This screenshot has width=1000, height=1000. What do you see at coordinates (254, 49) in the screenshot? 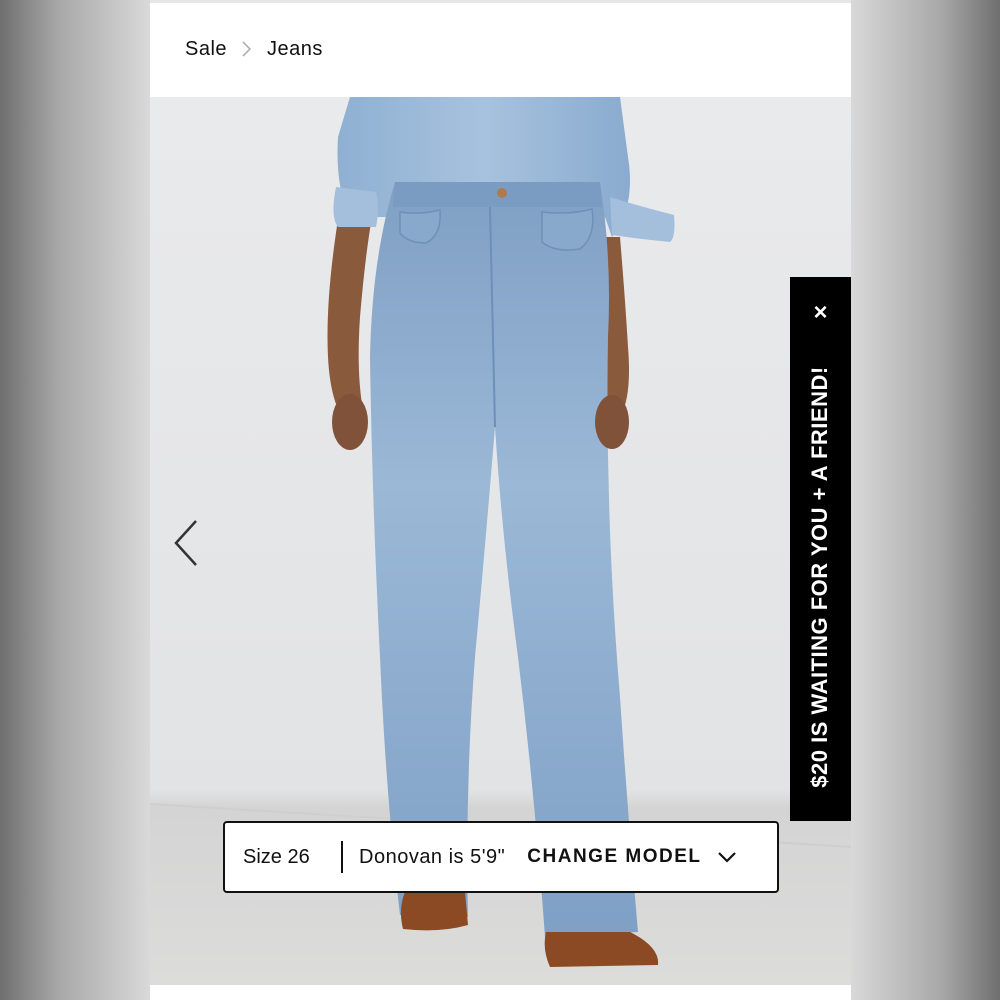
I see `breadcrumb: Sale Jeans` at bounding box center [254, 49].